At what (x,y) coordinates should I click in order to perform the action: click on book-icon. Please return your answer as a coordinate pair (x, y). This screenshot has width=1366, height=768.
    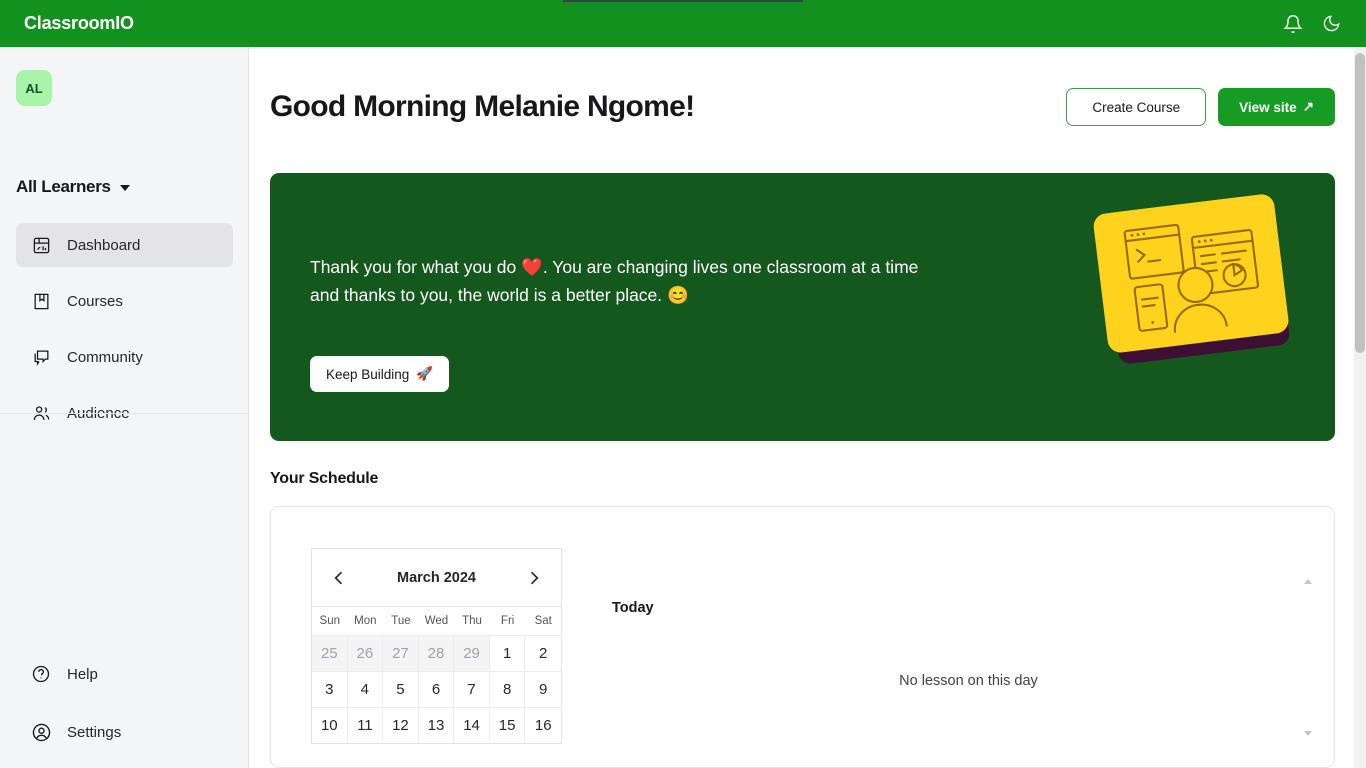
    Looking at the image, I should click on (41, 301).